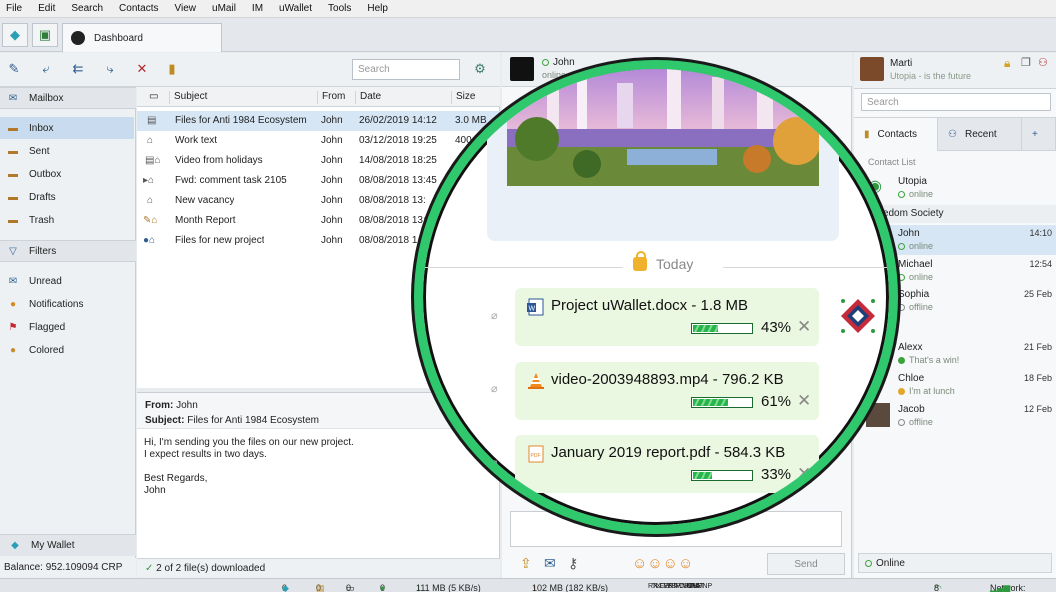  I want to click on menu-uwallet: uWallet, so click(295, 8).